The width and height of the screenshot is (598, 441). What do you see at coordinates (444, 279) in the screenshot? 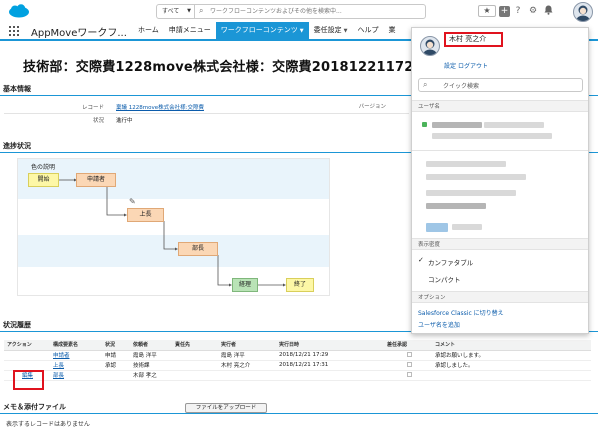
I see `density-compact-option: コンパクト` at bounding box center [444, 279].